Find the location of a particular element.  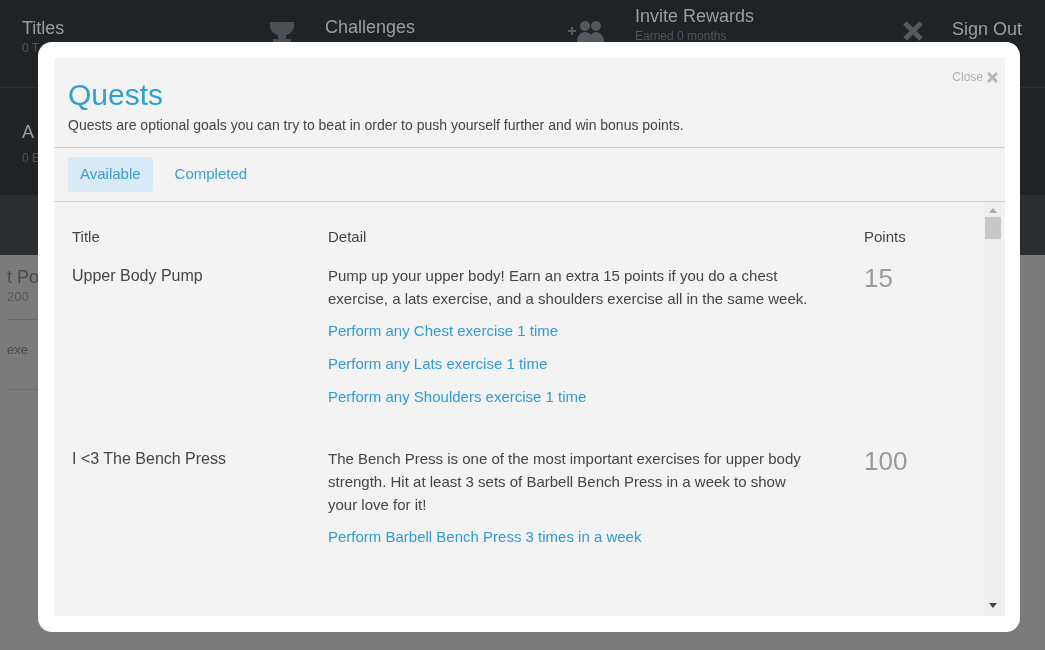

stat-title: A is located at coordinates (28, 132).